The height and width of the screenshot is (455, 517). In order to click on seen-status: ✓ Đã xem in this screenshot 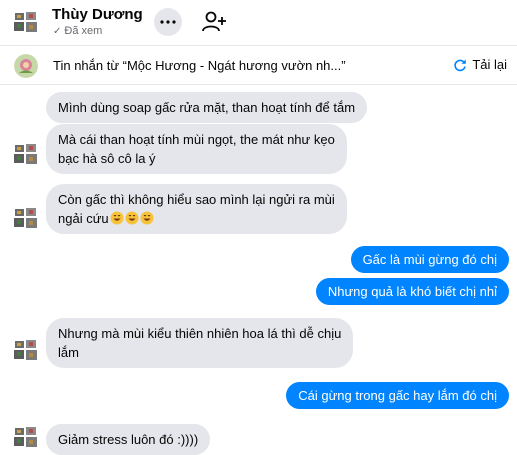, I will do `click(77, 31)`.